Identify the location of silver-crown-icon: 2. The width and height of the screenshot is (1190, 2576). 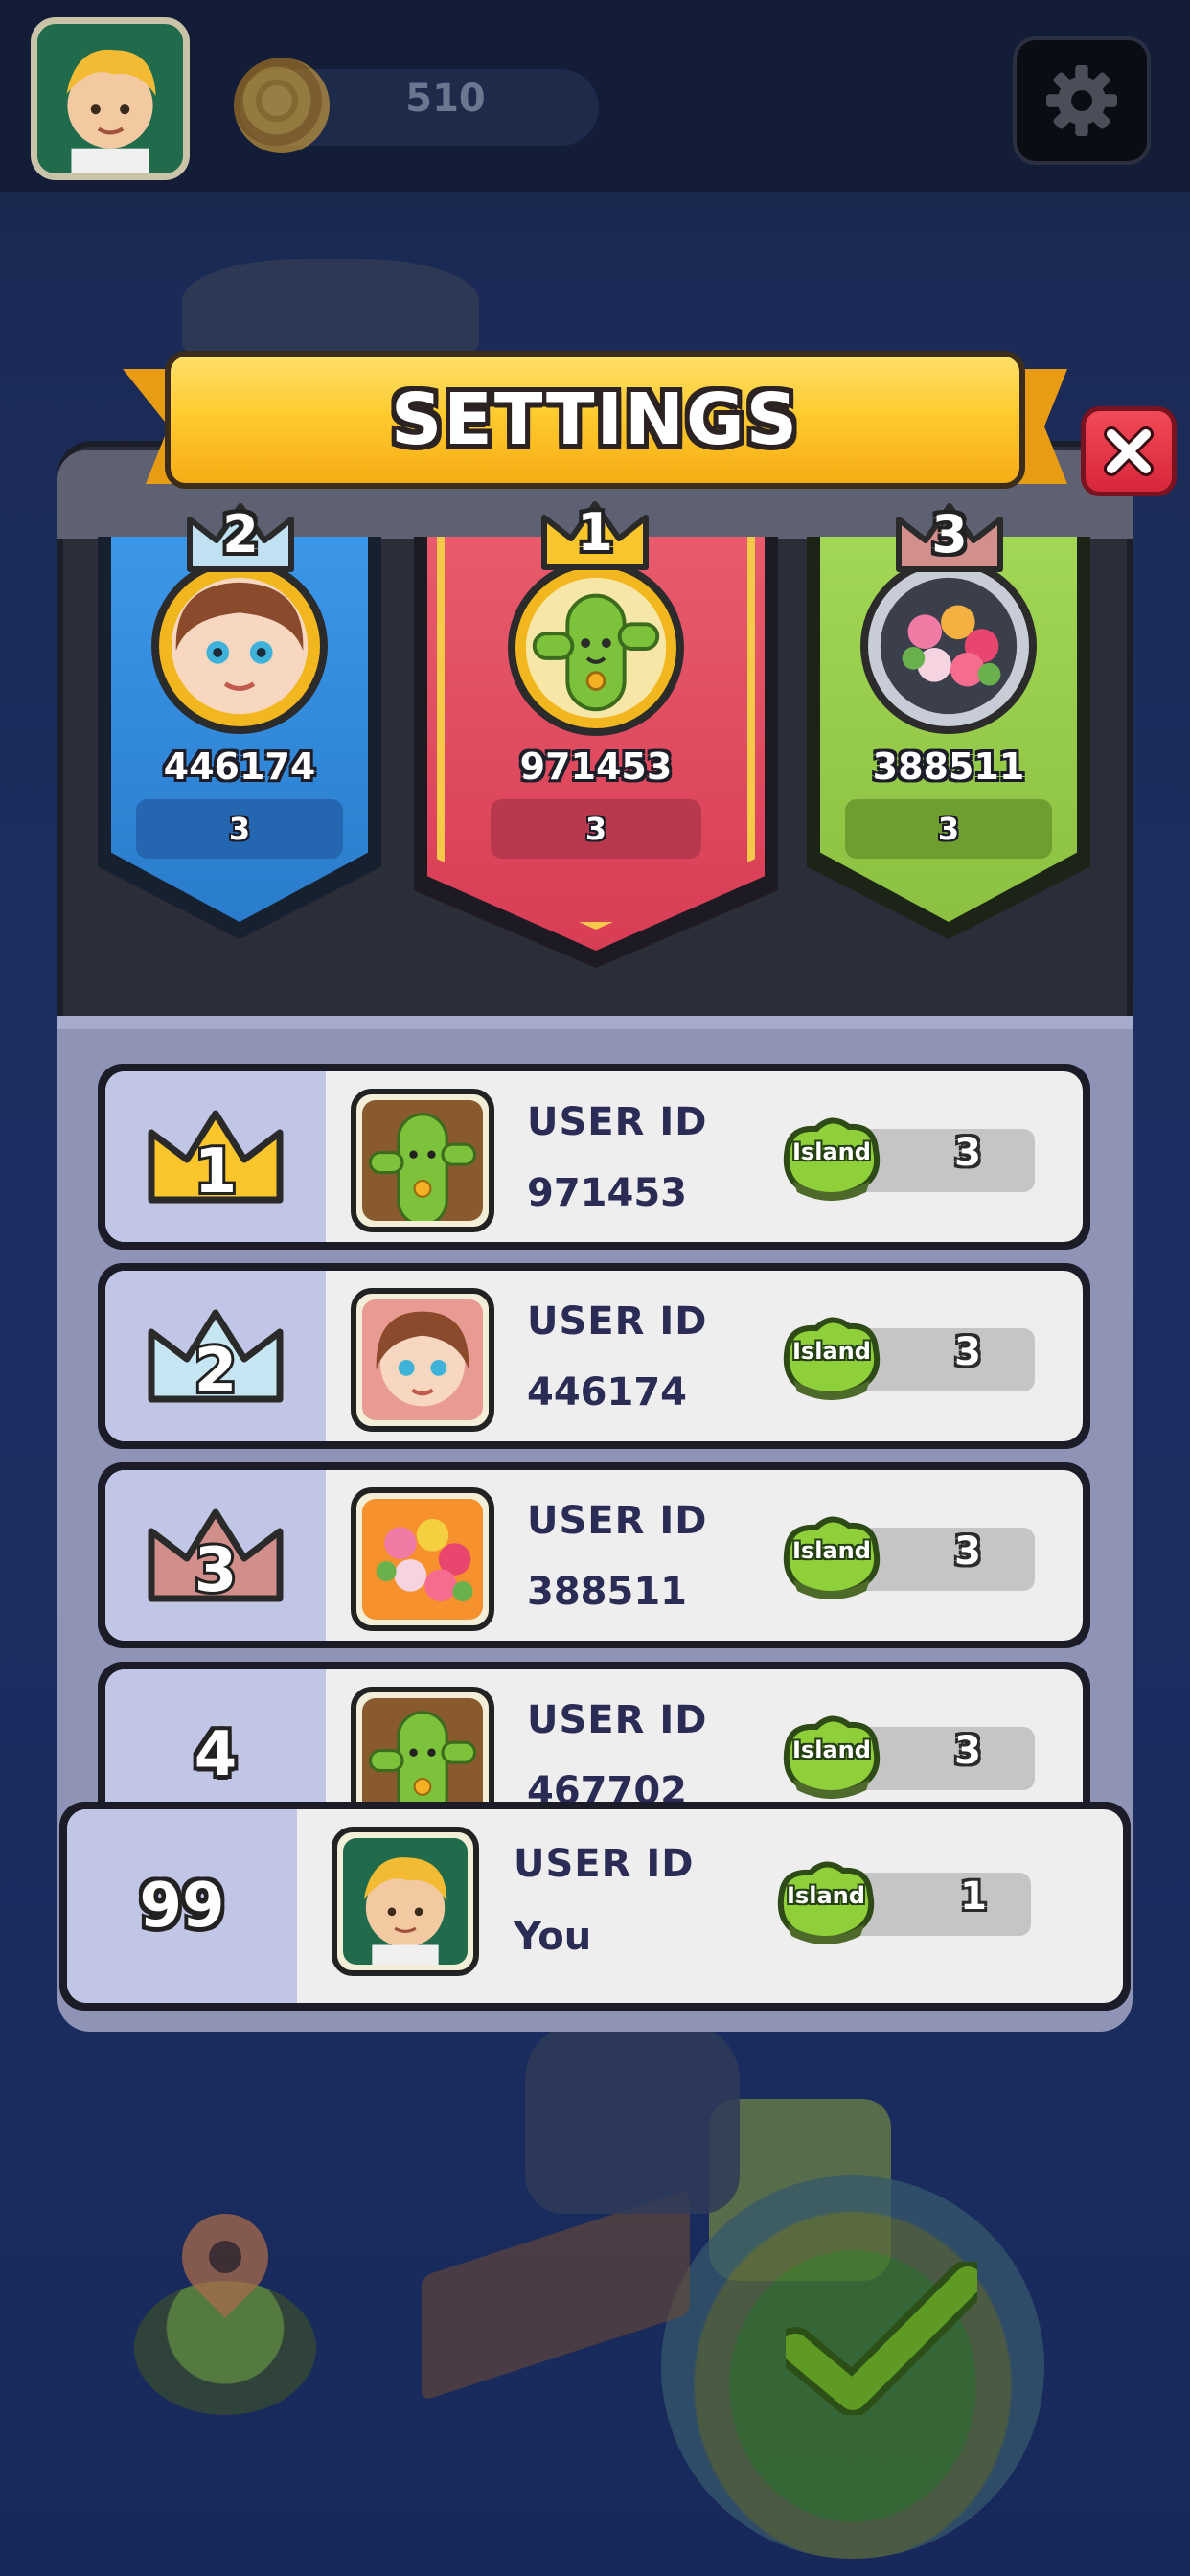
(216, 1359).